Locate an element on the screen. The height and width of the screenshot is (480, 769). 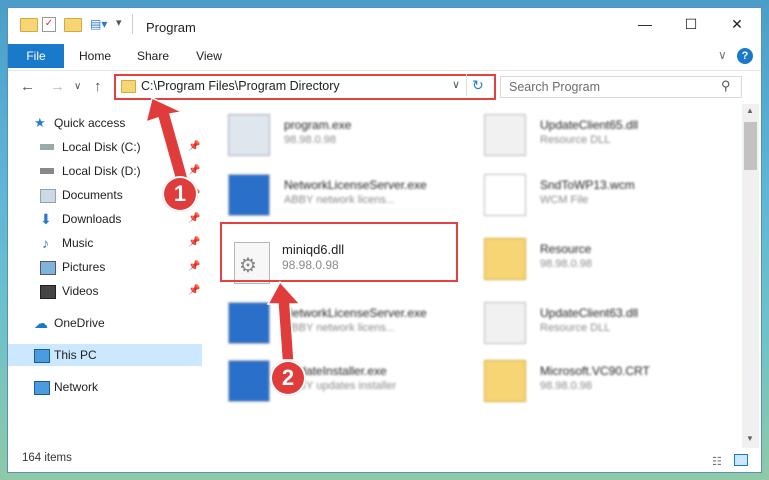
list-item-highlighted: ⚙ miniqd6.dll 98.98.0.98 is located at coordinates (342, 260).